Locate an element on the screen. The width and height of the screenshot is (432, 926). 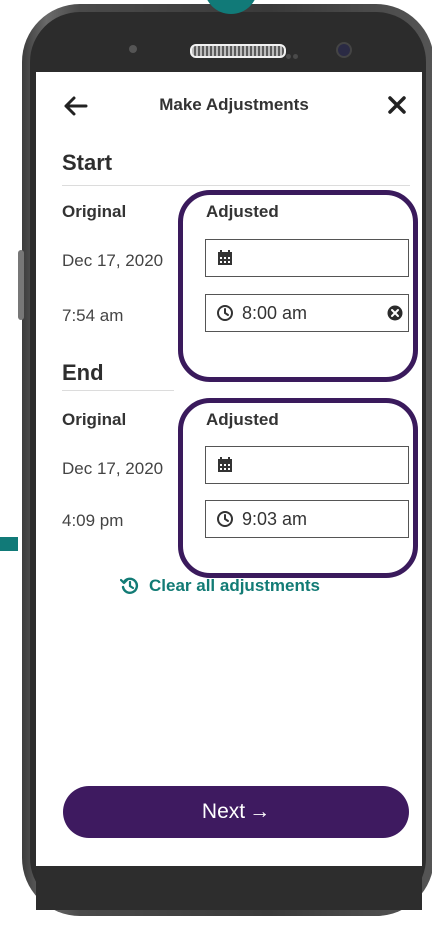
next-button-label: Next is located at coordinates (223, 811).